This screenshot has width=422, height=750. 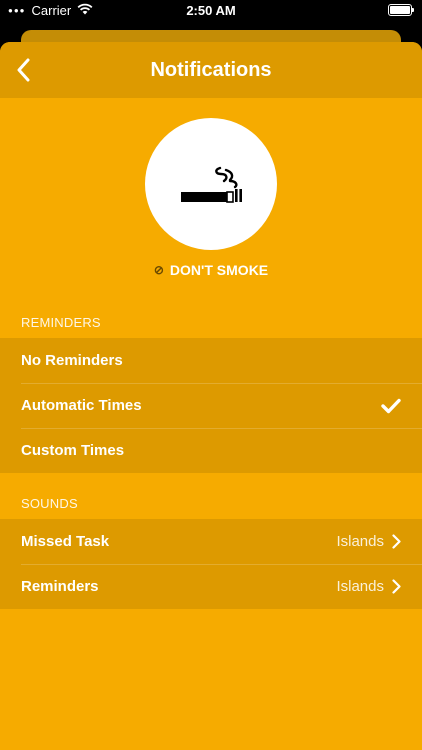 I want to click on sound-row-label: Missed Task, so click(x=65, y=541).